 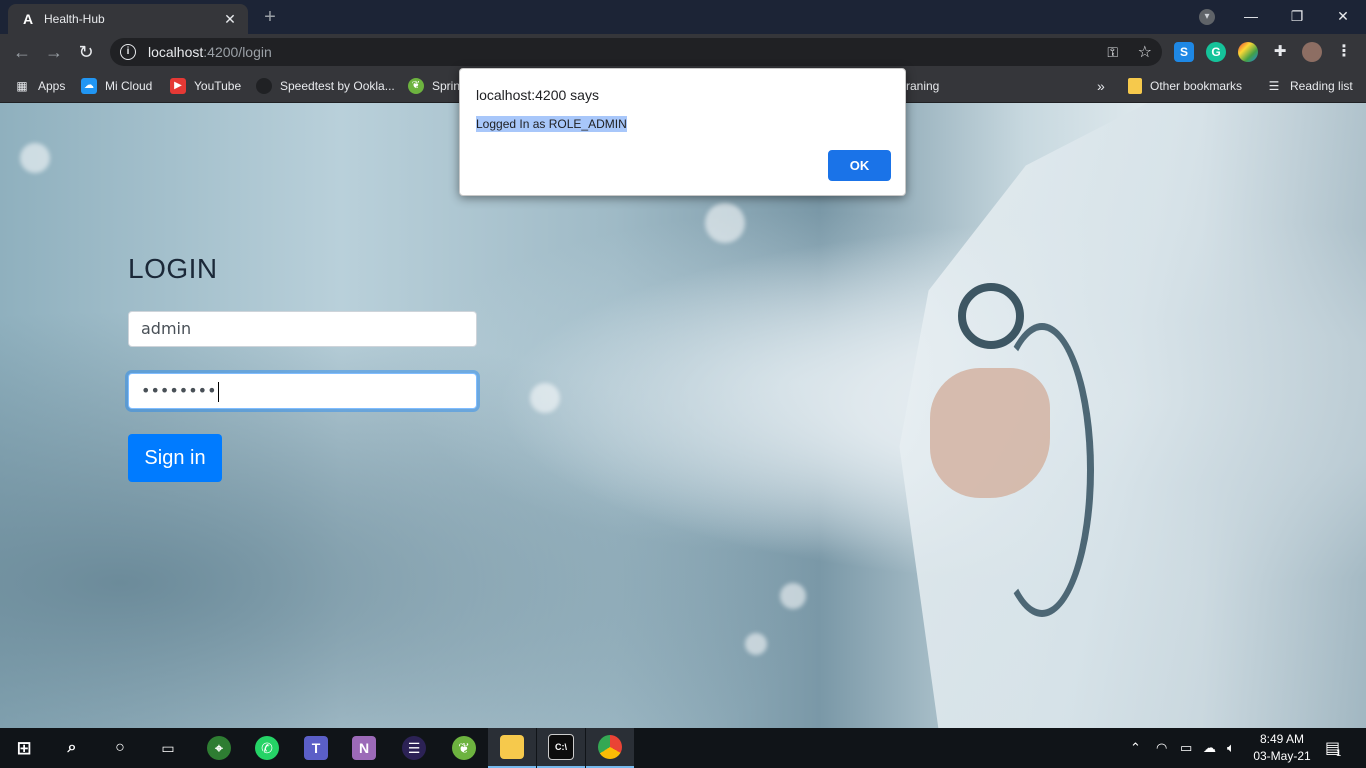 What do you see at coordinates (270, 18) in the screenshot?
I see `new-tab-button: +` at bounding box center [270, 18].